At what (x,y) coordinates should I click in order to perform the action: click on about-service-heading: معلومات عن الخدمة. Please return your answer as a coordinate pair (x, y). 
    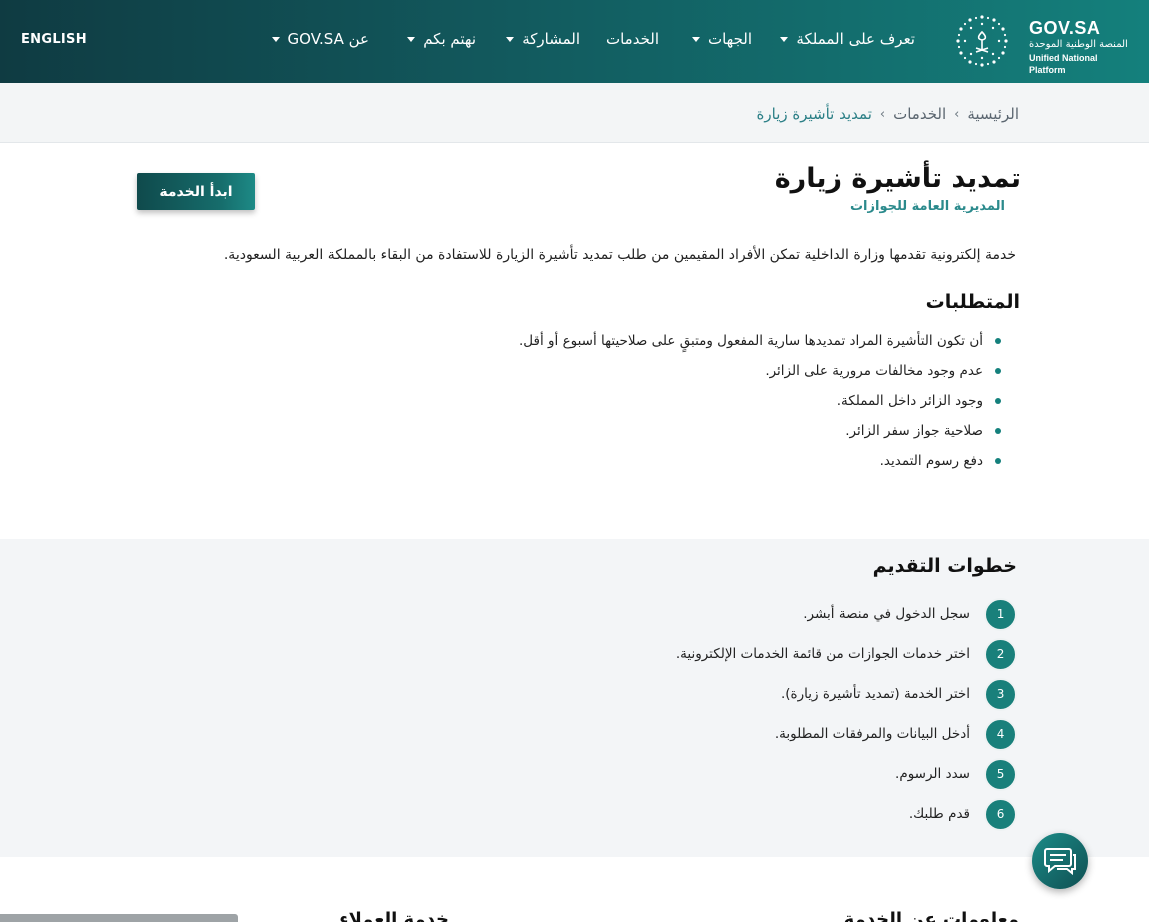
    Looking at the image, I should click on (931, 915).